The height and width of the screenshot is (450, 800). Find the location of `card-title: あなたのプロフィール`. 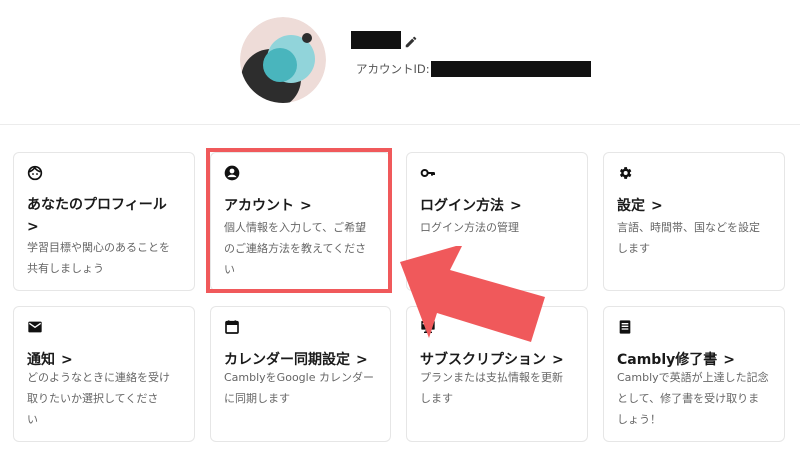

card-title: あなたのプロフィール is located at coordinates (97, 205).